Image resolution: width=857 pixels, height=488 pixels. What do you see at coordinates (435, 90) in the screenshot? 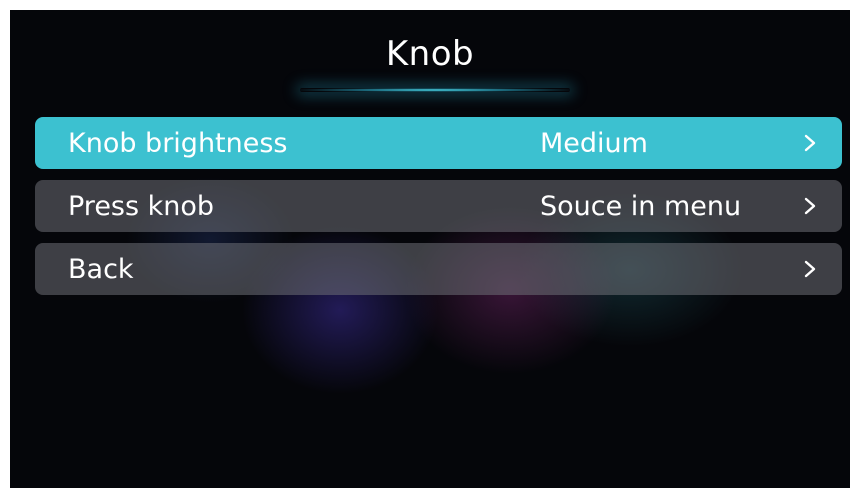
I see `title-underline-glow` at bounding box center [435, 90].